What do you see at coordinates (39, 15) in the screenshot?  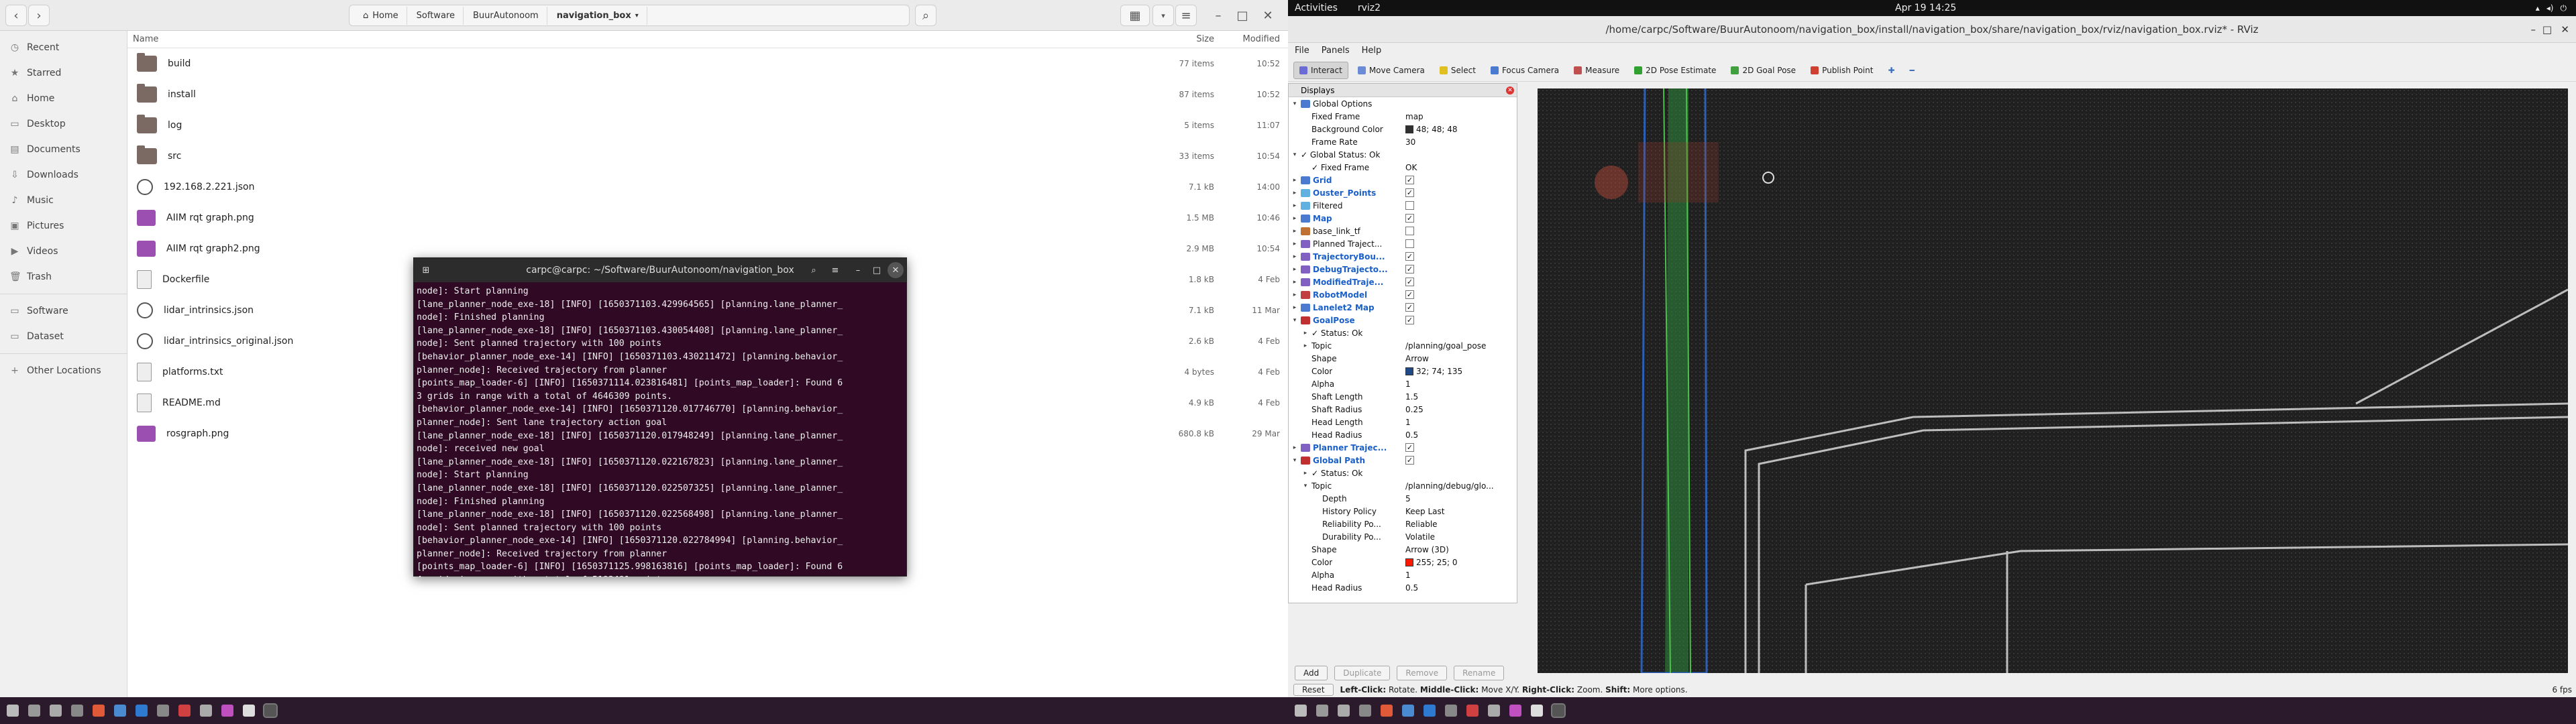 I see `forward-button: ›` at bounding box center [39, 15].